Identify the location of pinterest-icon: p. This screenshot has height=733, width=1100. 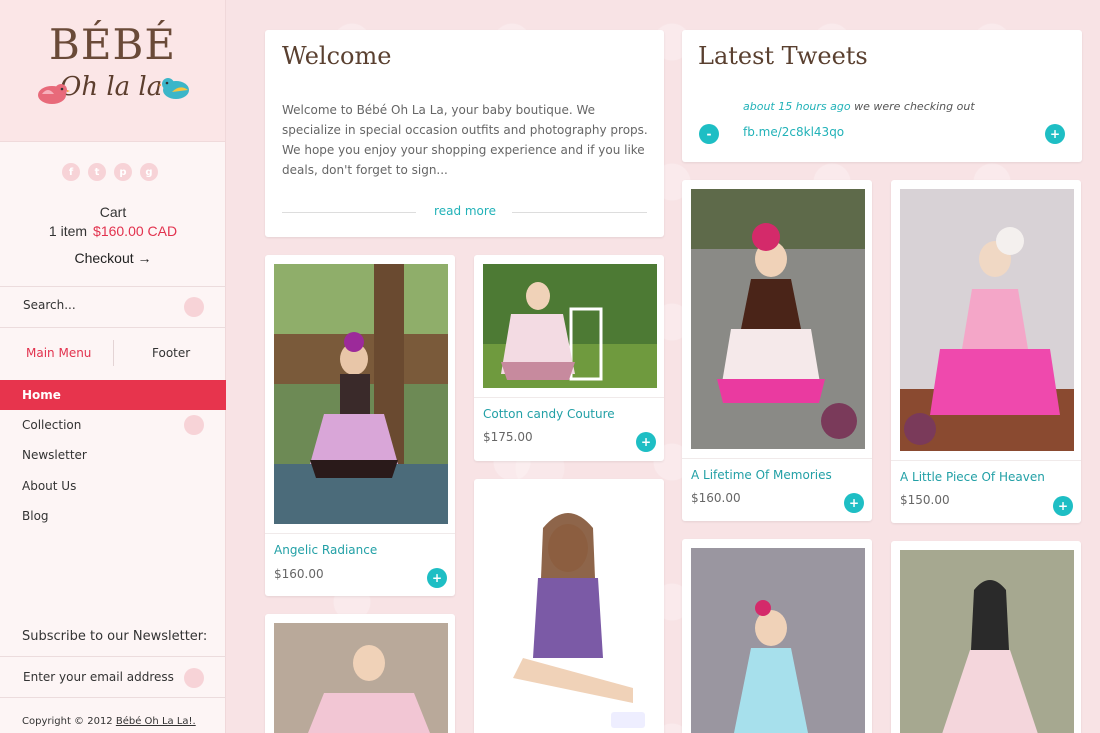
(123, 172).